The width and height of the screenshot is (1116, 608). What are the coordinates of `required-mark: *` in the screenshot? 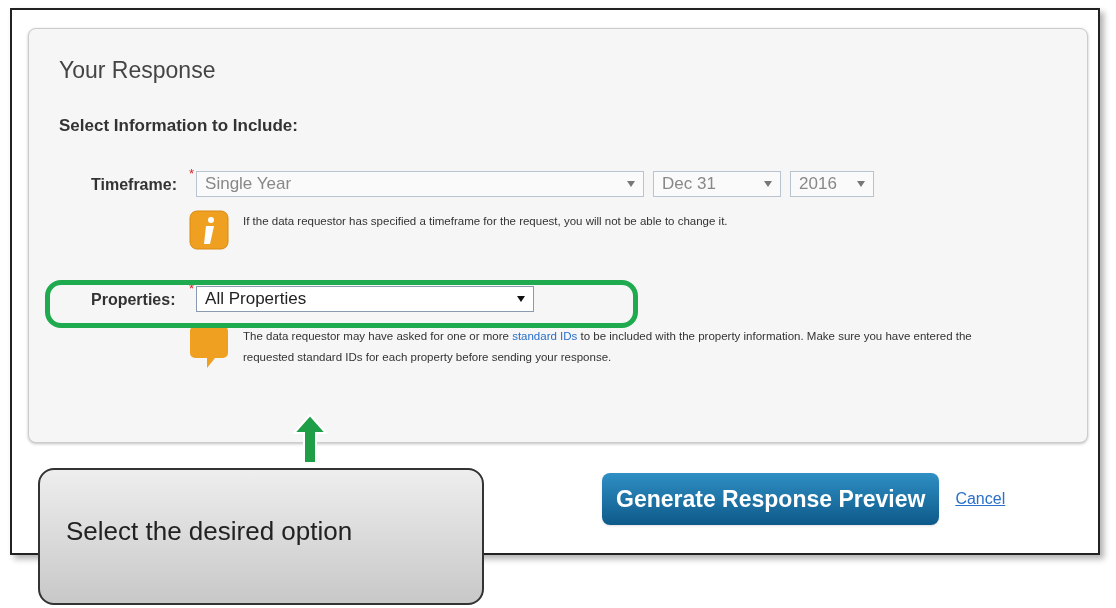 It's located at (192, 173).